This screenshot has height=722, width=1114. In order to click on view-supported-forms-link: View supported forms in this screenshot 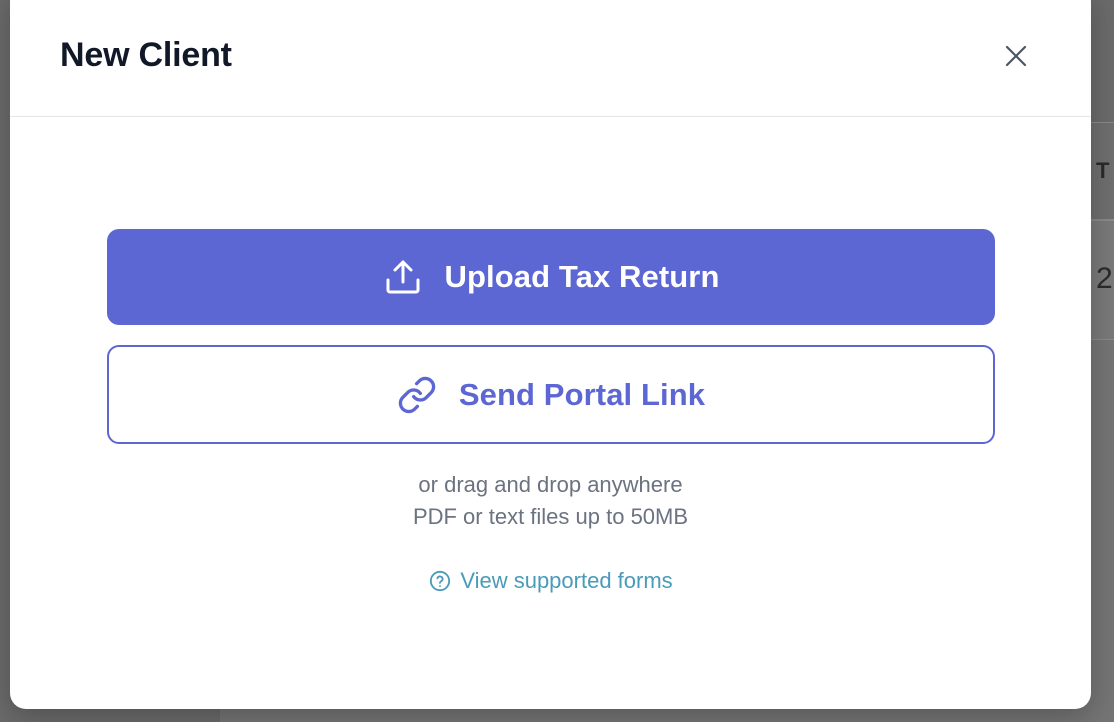, I will do `click(550, 581)`.